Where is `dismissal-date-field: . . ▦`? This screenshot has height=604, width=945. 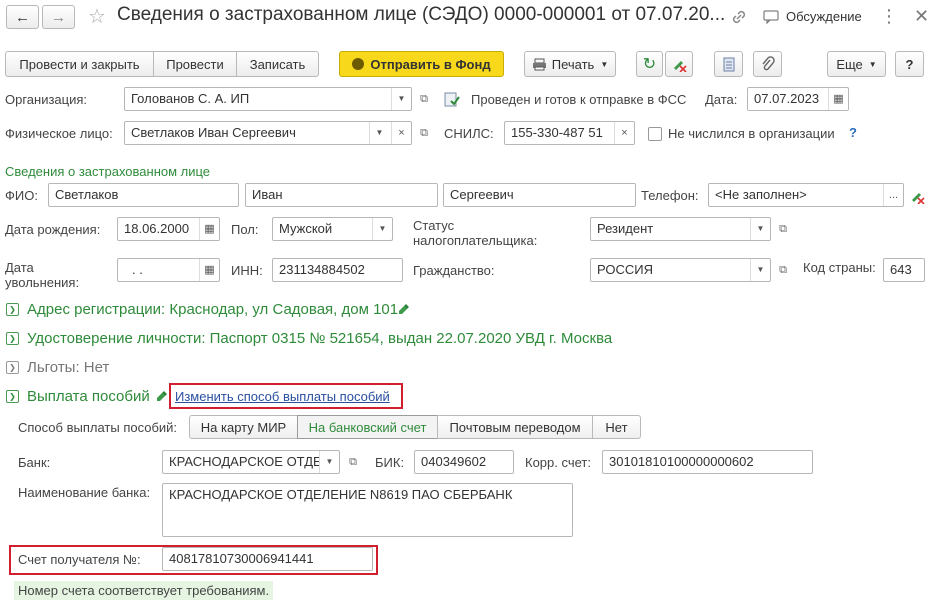
dismissal-date-field: . . ▦ is located at coordinates (168, 270).